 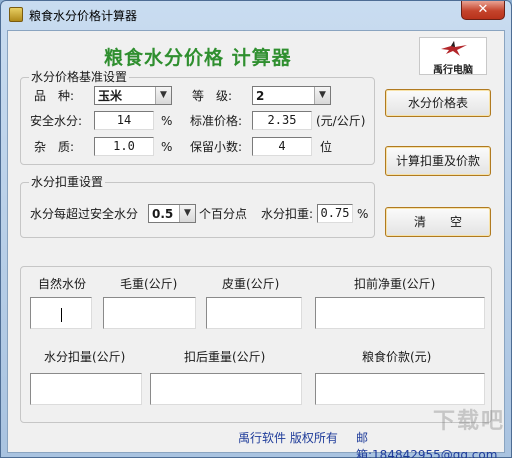 What do you see at coordinates (341, 121) in the screenshot?
I see `std-price-unit: (元/公斤)` at bounding box center [341, 121].